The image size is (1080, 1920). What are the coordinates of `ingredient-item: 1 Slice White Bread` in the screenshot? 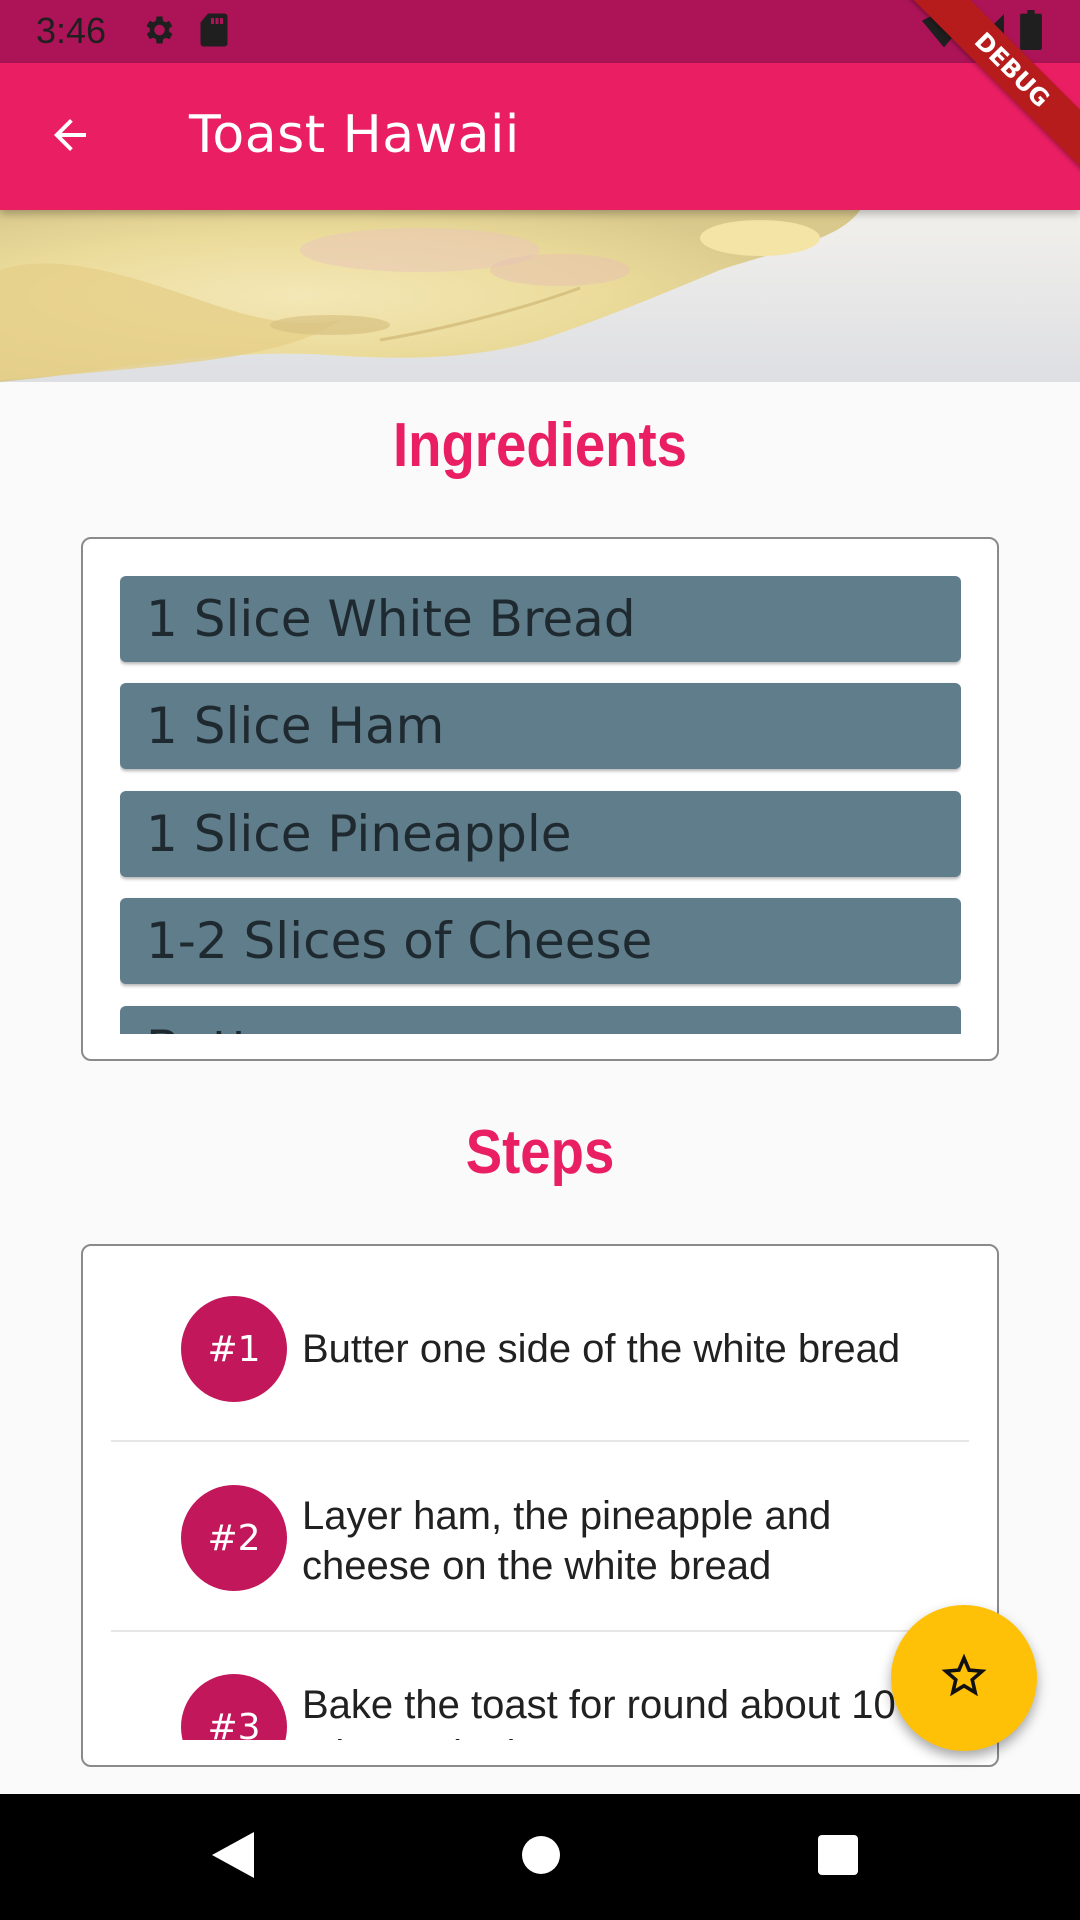 It's located at (540, 619).